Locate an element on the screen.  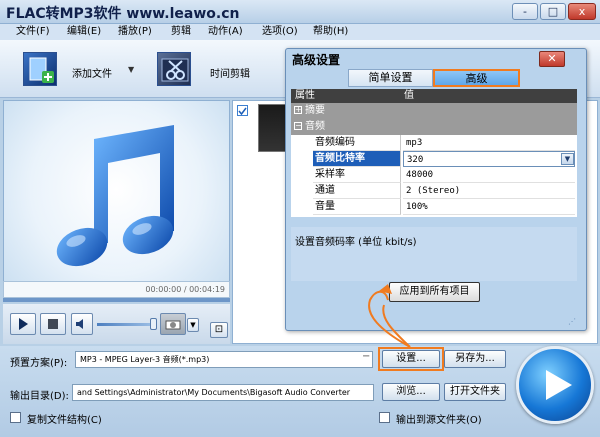
preset-value: MP3 - MPEG Layer-3 音频(*.mp3) is located at coordinates (145, 359).